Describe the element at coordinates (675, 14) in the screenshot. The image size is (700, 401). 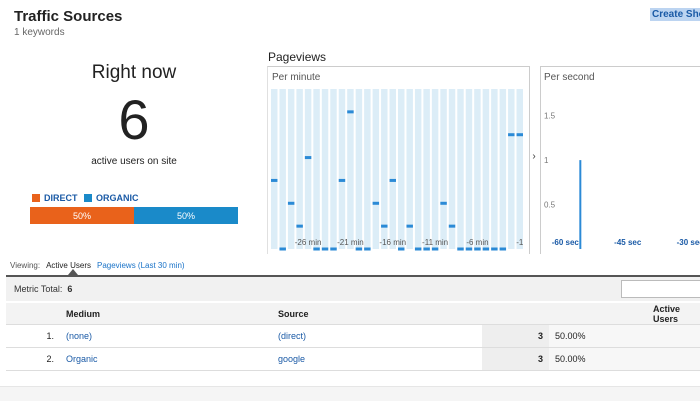
I see `create-shortcut-link: Create Sho` at that location.